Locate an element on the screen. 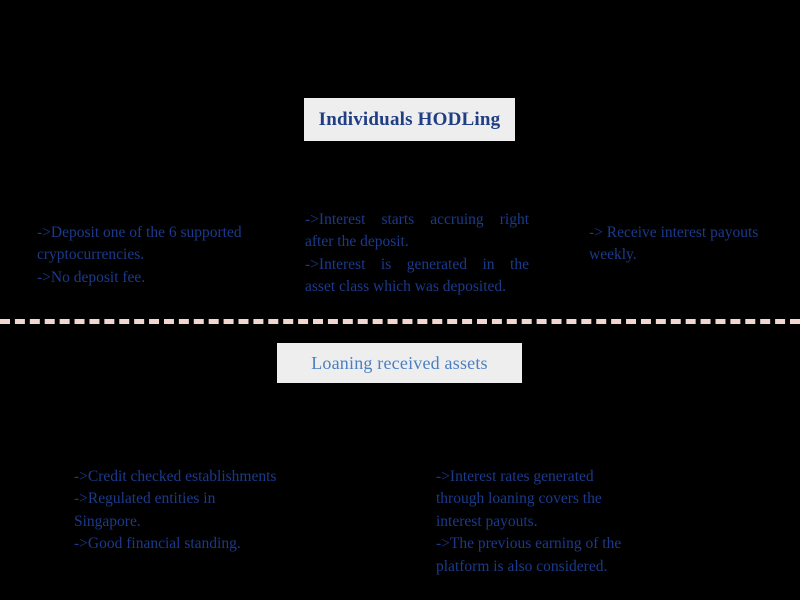 This screenshot has width=800, height=600. note-rates-line-5: platform is also considered. is located at coordinates (522, 566).